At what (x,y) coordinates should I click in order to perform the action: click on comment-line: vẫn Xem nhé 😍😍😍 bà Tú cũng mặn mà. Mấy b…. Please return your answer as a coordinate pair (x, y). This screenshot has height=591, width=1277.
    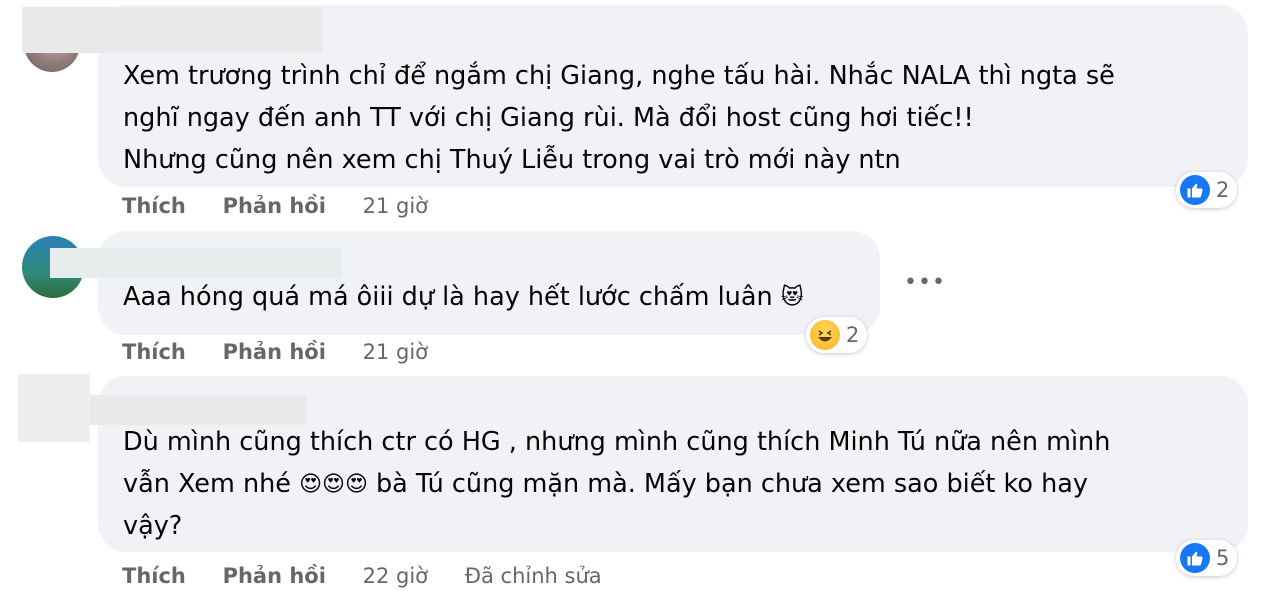
    Looking at the image, I should click on (616, 484).